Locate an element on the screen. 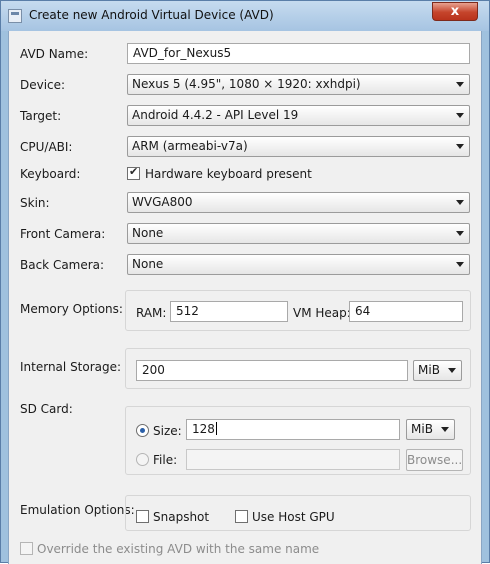 The height and width of the screenshot is (564, 490). target-dropdown: Android 4.4.2 - API Level 19 is located at coordinates (298, 115).